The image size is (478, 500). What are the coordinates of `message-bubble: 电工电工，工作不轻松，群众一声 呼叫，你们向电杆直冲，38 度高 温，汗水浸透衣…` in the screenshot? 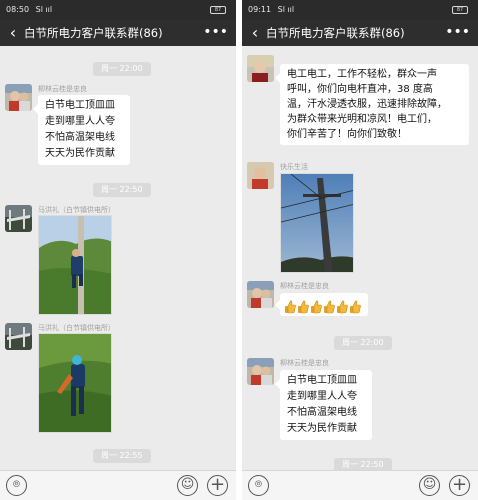 It's located at (372, 104).